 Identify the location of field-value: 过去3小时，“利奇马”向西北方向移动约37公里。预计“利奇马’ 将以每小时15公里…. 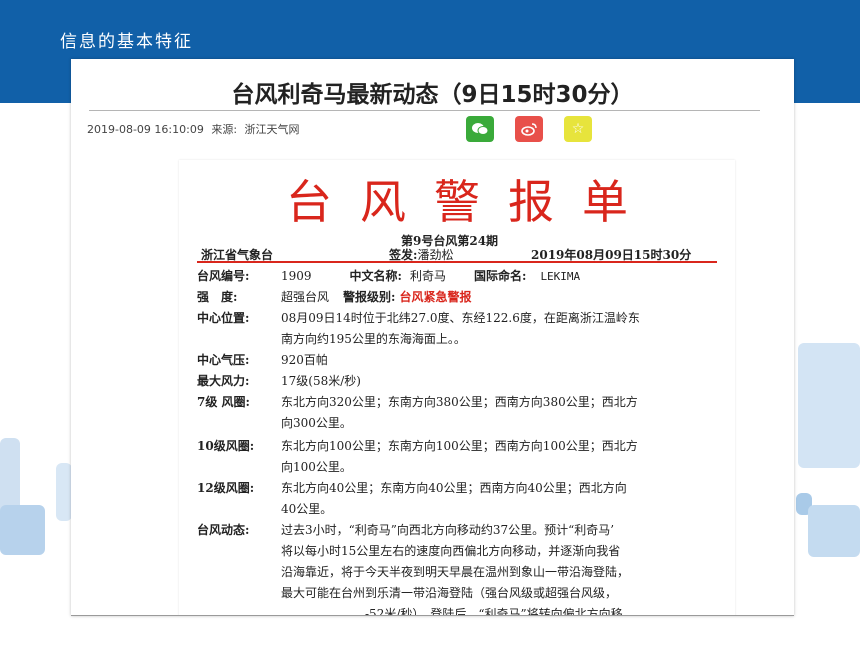
(501, 568).